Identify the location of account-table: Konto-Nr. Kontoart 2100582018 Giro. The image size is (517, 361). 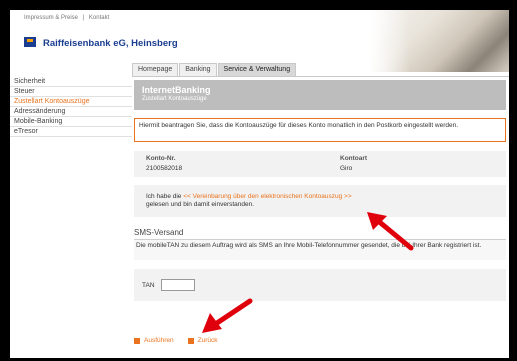
(320, 164).